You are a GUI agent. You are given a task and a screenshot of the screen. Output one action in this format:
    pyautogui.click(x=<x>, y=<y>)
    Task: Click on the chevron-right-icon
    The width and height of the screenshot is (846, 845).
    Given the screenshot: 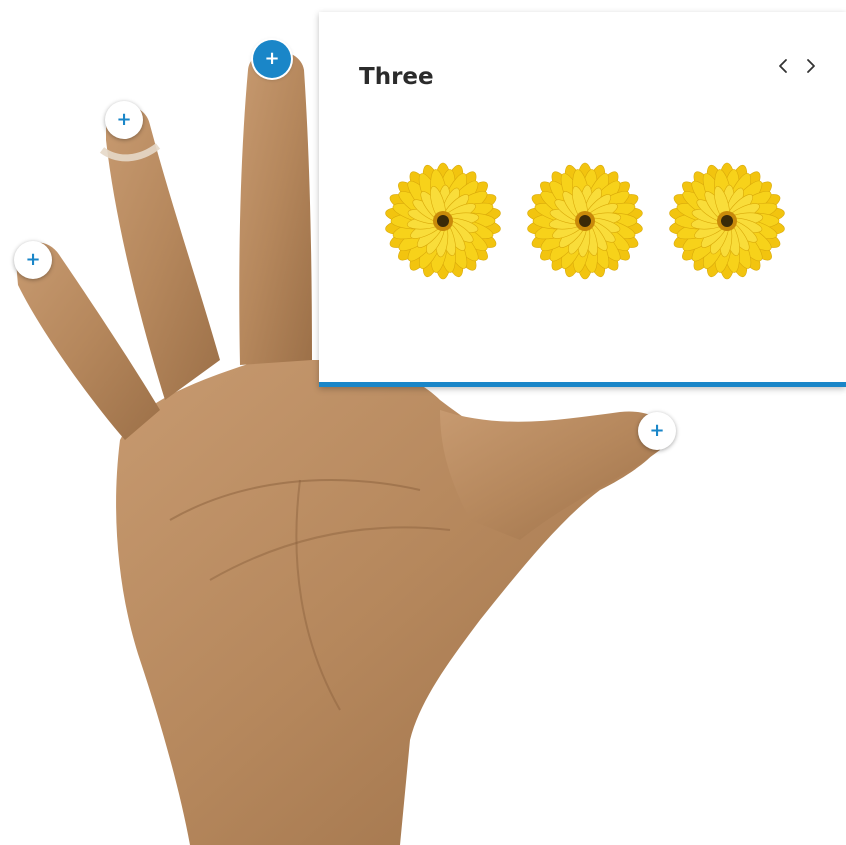 What is the action you would take?
    pyautogui.click(x=811, y=66)
    